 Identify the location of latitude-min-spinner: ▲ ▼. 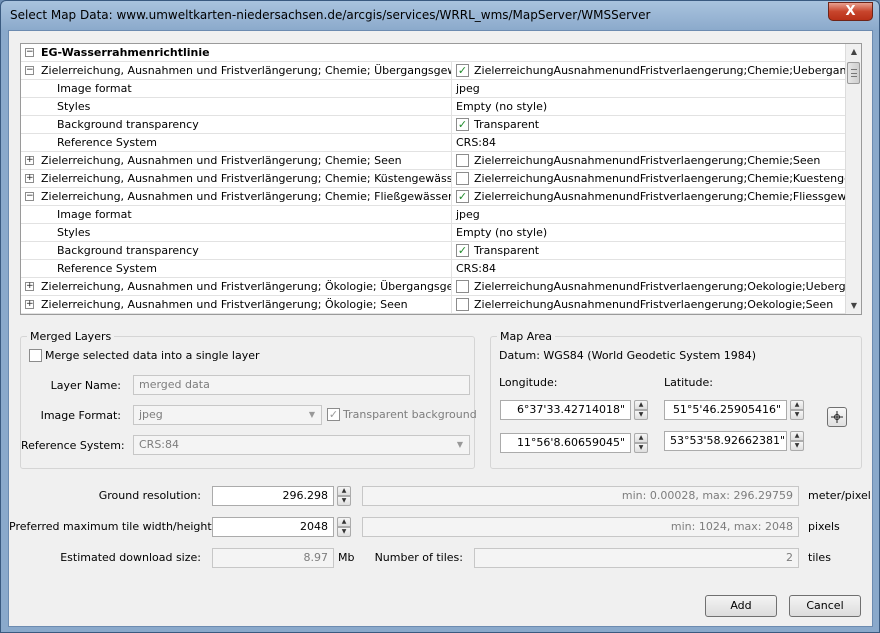
(797, 410).